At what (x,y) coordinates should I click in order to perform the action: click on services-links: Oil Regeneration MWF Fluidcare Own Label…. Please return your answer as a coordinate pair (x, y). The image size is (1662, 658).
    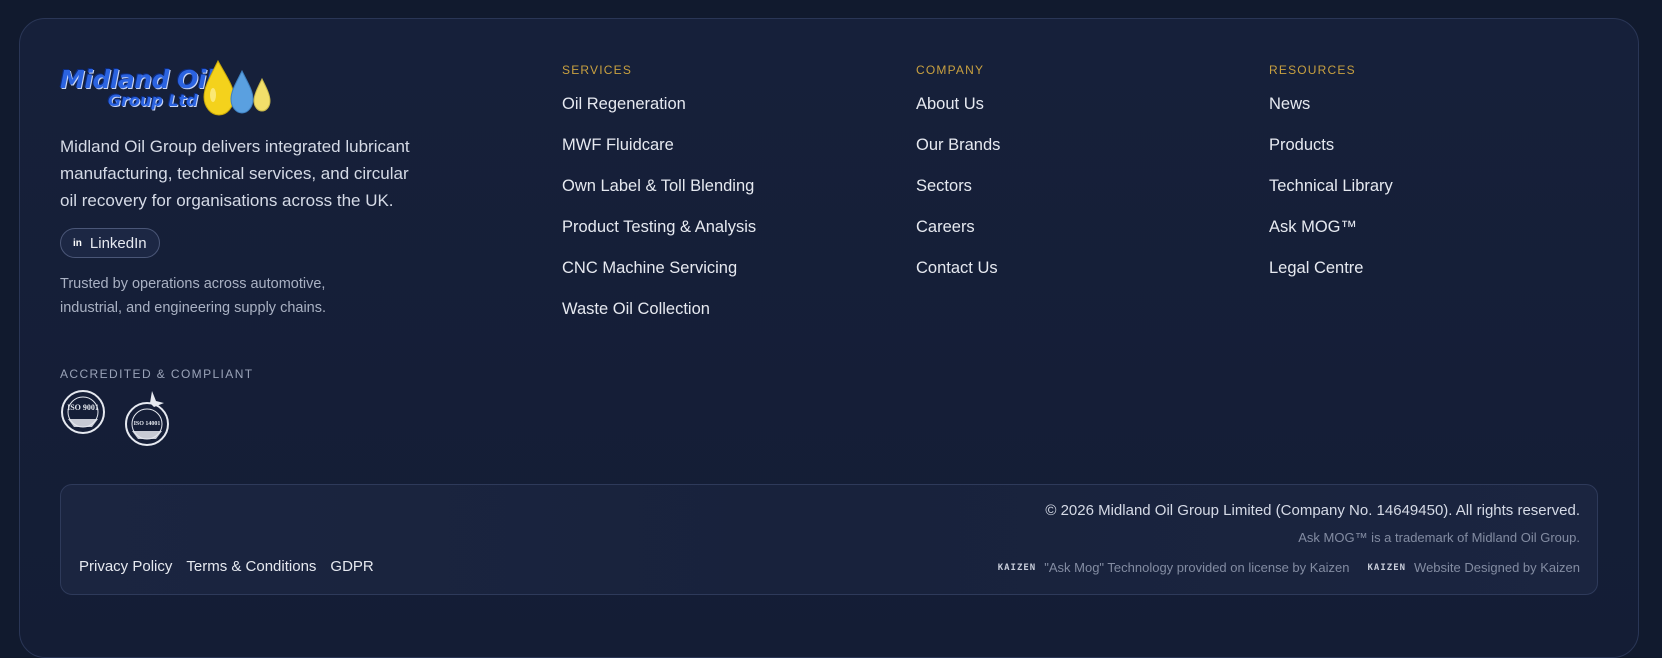
    Looking at the image, I should click on (659, 217).